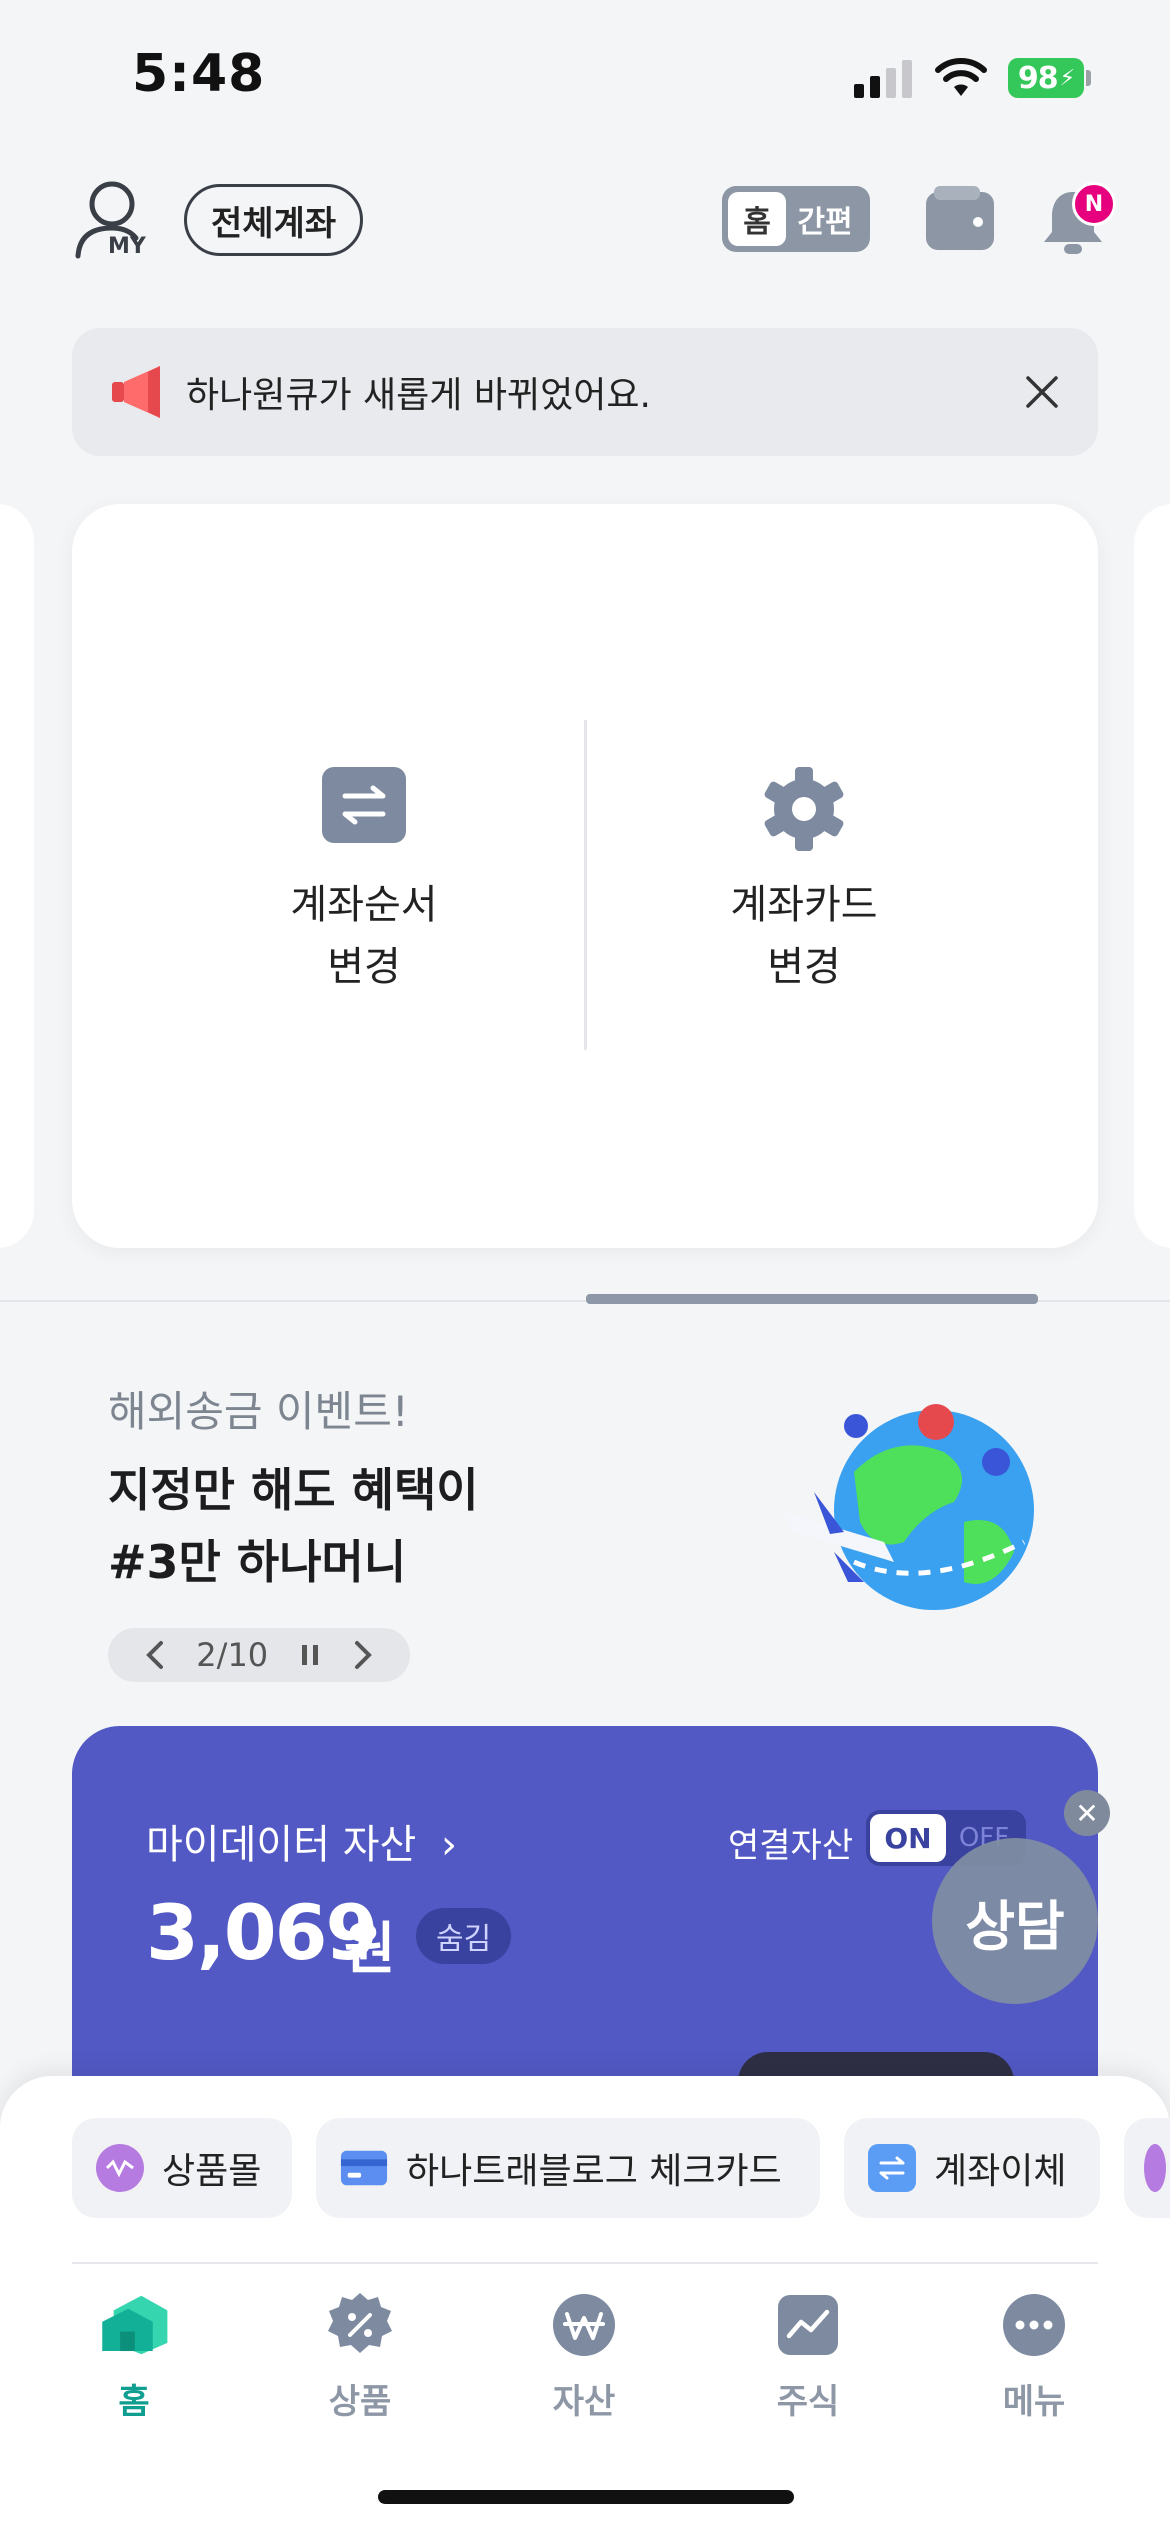 The height and width of the screenshot is (2532, 1170). Describe the element at coordinates (584, 2325) in the screenshot. I see `won-coin-icon` at that location.